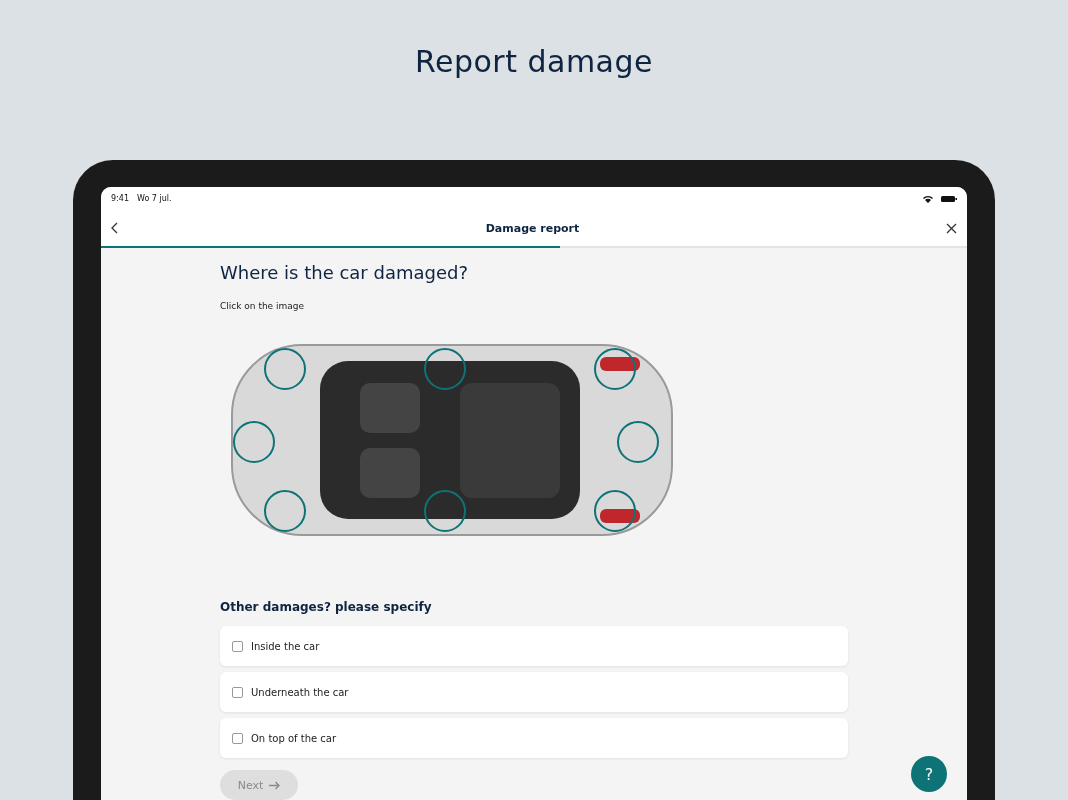 The height and width of the screenshot is (800, 1068). I want to click on option-label: Inside the car, so click(285, 646).